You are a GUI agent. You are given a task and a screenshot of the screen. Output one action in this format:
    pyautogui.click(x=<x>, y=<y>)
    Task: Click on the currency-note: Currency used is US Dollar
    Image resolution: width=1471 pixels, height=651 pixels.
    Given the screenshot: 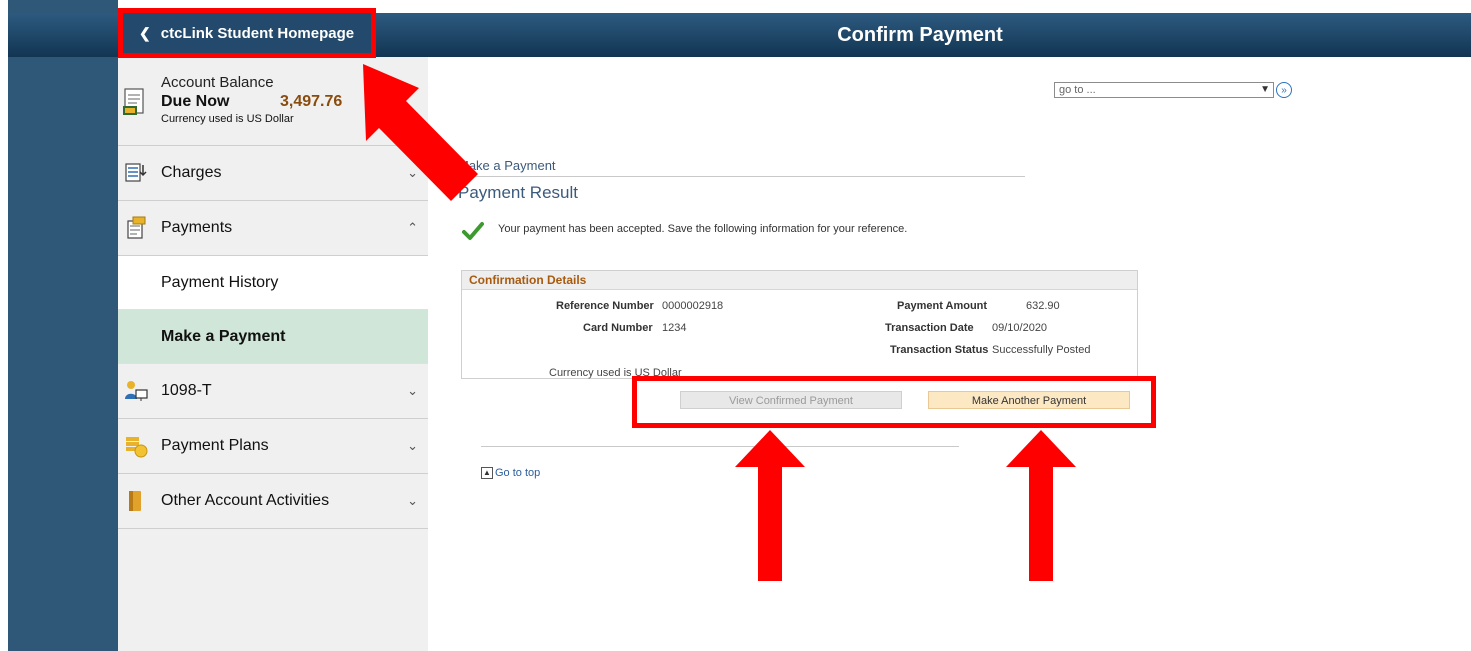 What is the action you would take?
    pyautogui.click(x=227, y=119)
    